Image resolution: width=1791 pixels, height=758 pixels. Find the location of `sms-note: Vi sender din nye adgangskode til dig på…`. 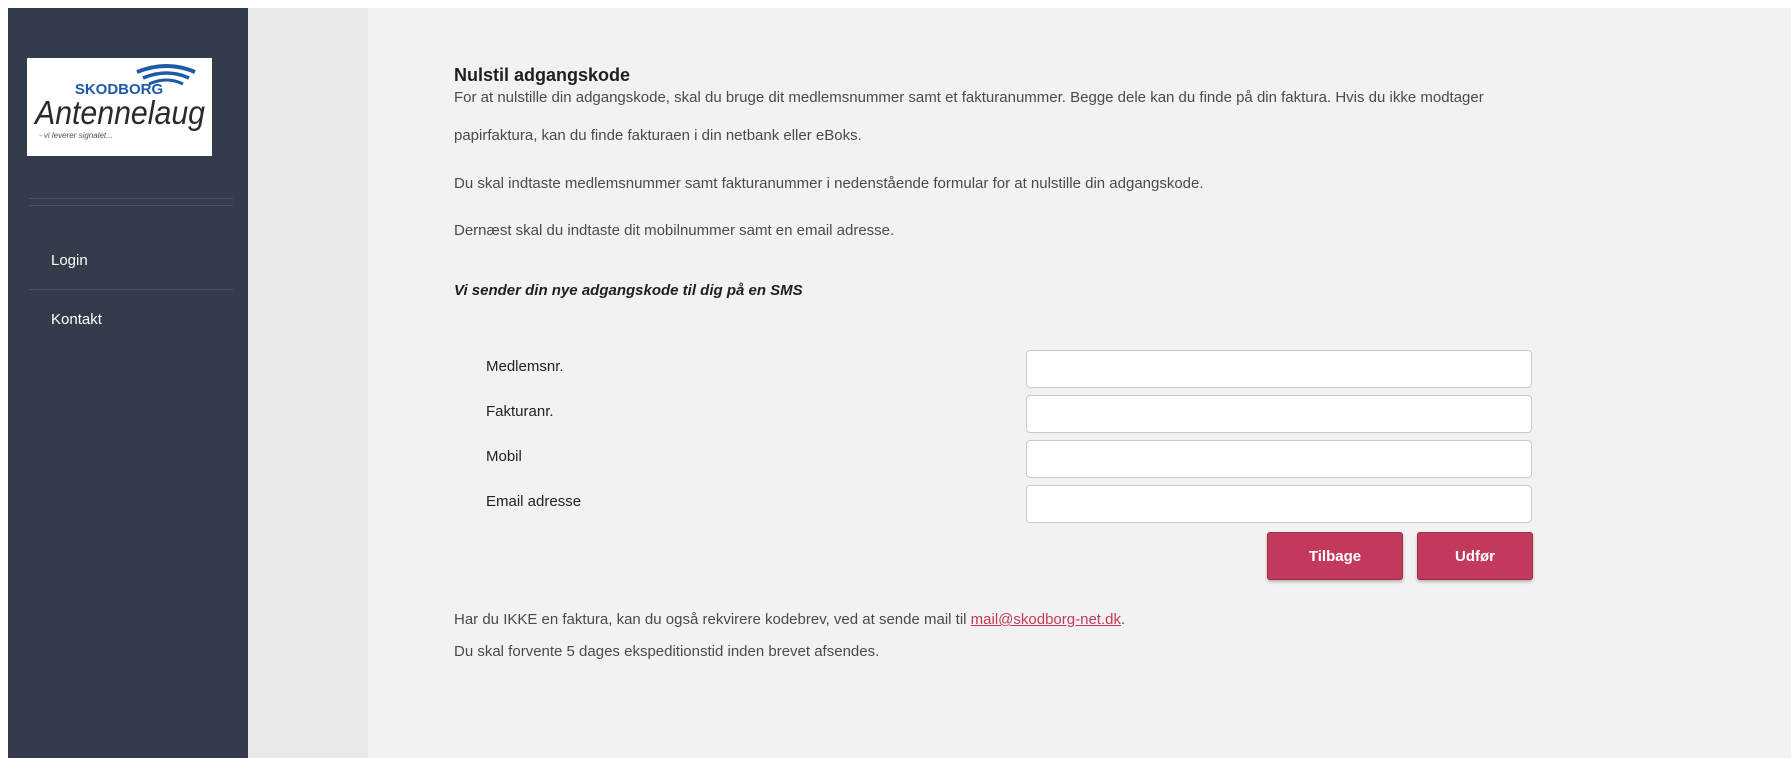

sms-note: Vi sender din nye adgangskode til dig på… is located at coordinates (628, 290).